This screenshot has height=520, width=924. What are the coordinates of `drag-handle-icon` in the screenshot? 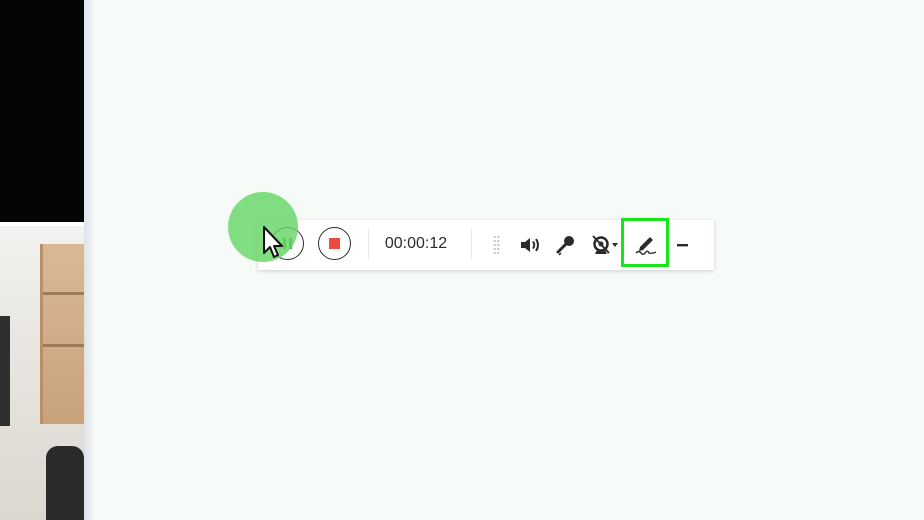 It's located at (496, 245).